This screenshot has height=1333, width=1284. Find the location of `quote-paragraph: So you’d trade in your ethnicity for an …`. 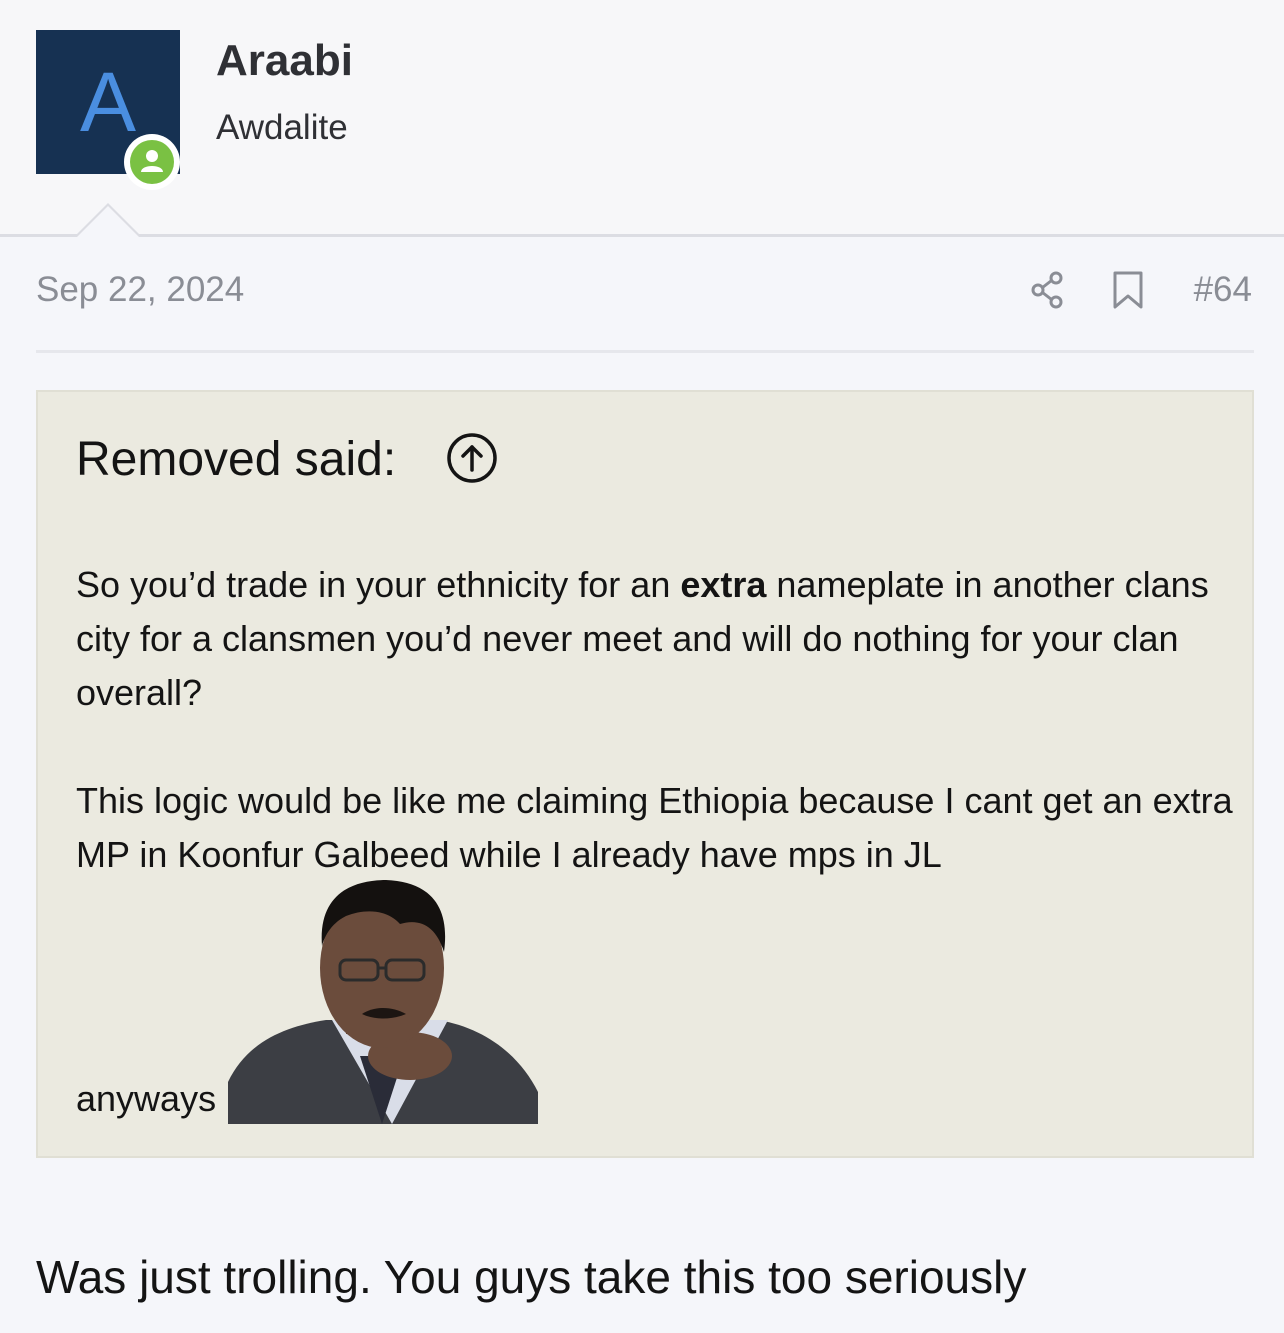

quote-paragraph: So you’d trade in your ethnicity for an … is located at coordinates (656, 639).